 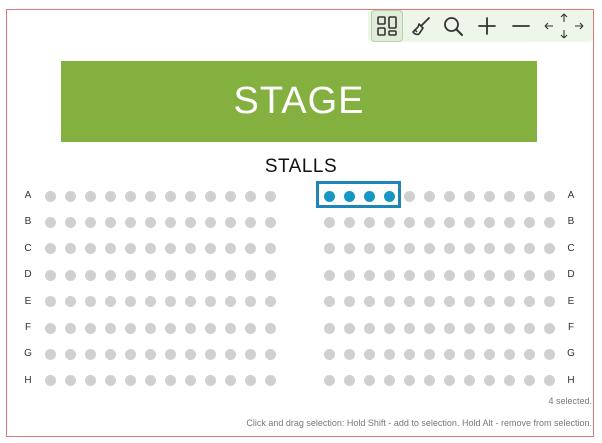 What do you see at coordinates (453, 26) in the screenshot?
I see `search-button` at bounding box center [453, 26].